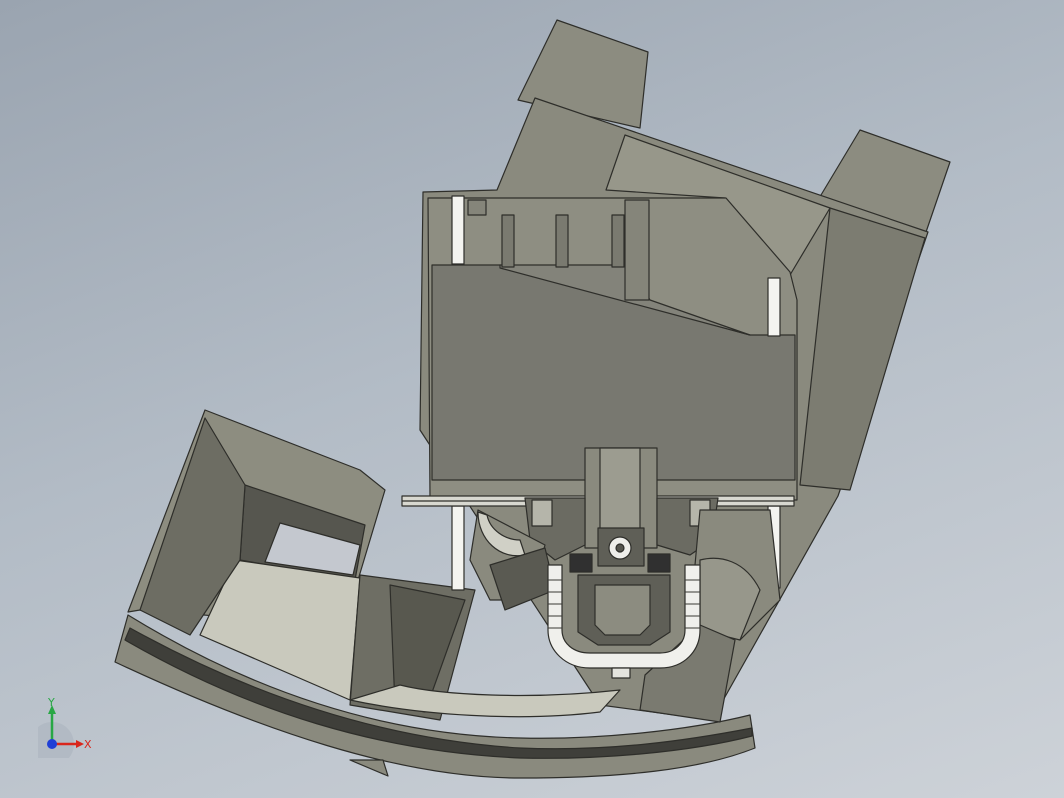 The image size is (1064, 798). I want to click on model-rail-left-bottom, so click(458, 548).